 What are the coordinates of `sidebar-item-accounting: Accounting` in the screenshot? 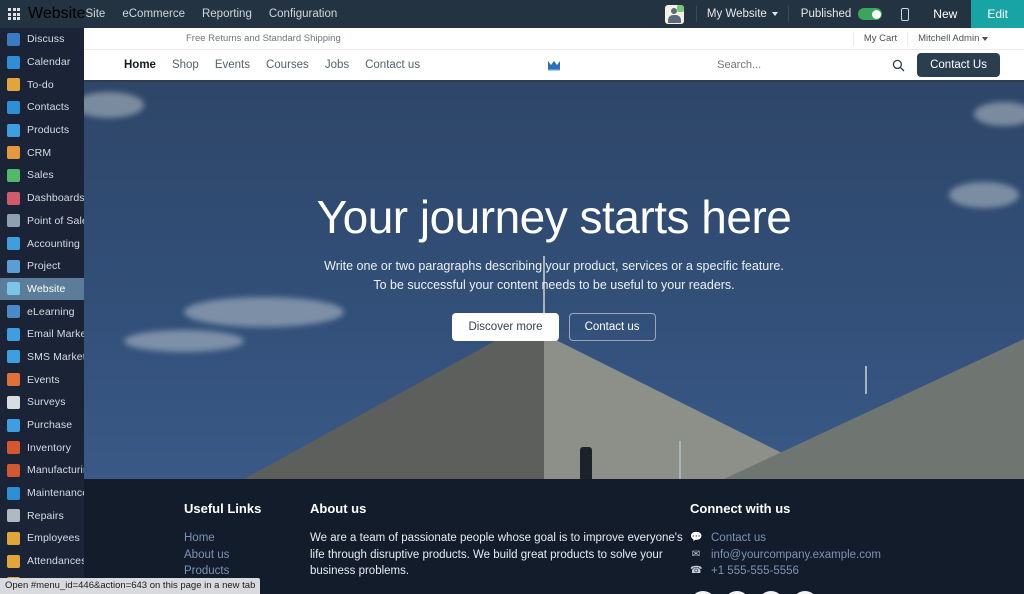 It's located at (42, 243).